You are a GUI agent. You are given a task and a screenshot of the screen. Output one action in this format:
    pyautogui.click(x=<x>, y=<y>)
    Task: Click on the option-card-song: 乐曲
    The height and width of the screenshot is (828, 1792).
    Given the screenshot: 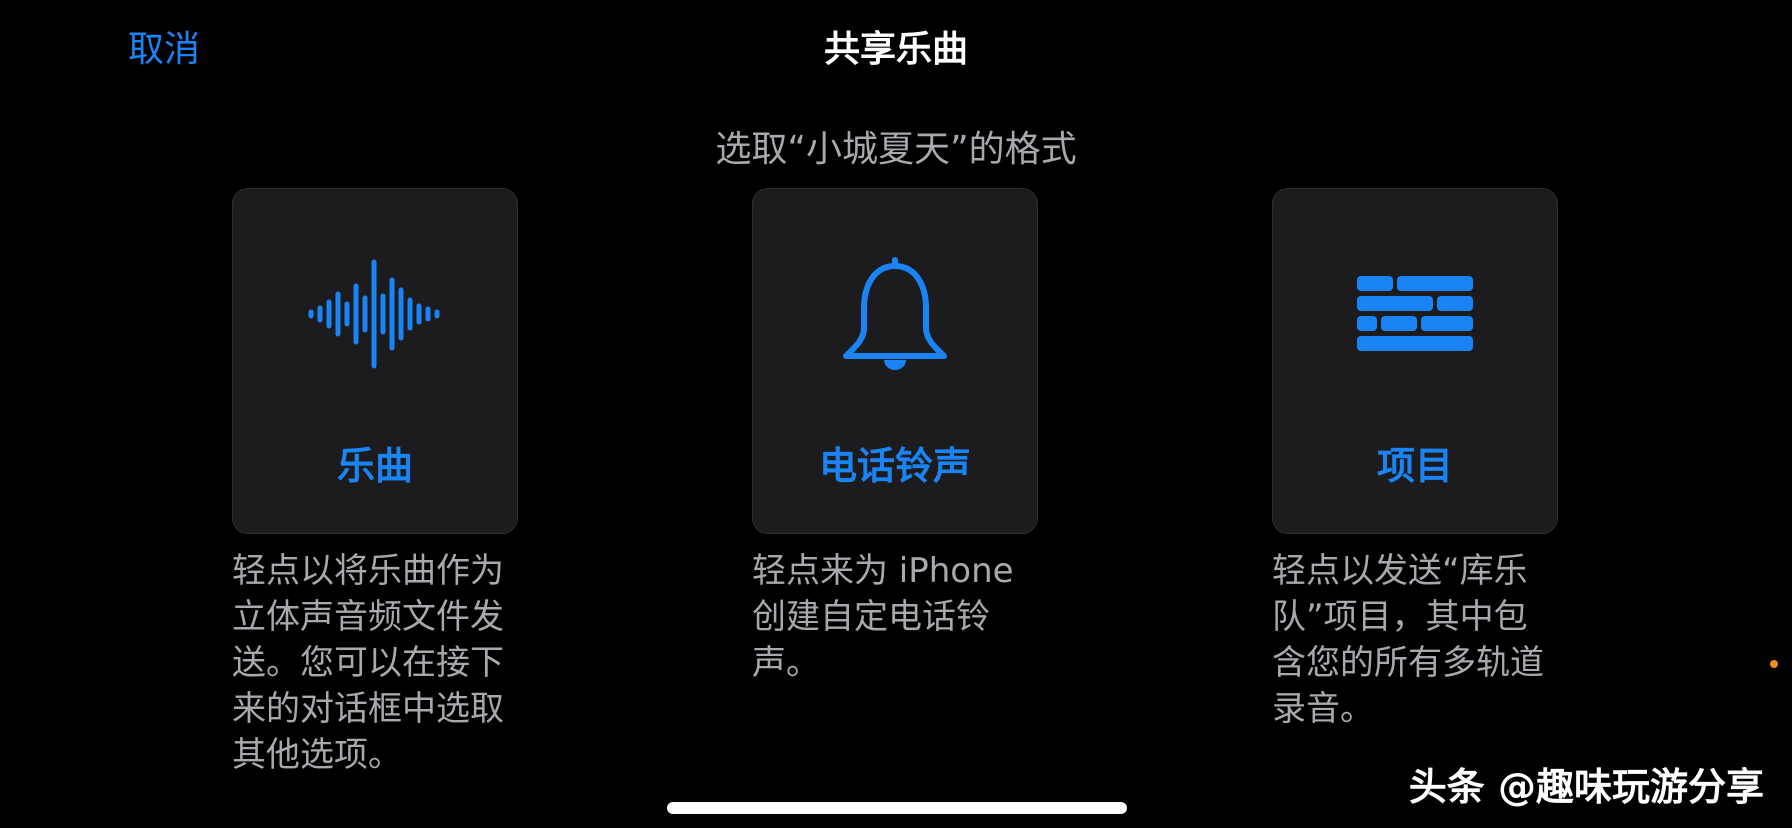 What is the action you would take?
    pyautogui.click(x=375, y=361)
    